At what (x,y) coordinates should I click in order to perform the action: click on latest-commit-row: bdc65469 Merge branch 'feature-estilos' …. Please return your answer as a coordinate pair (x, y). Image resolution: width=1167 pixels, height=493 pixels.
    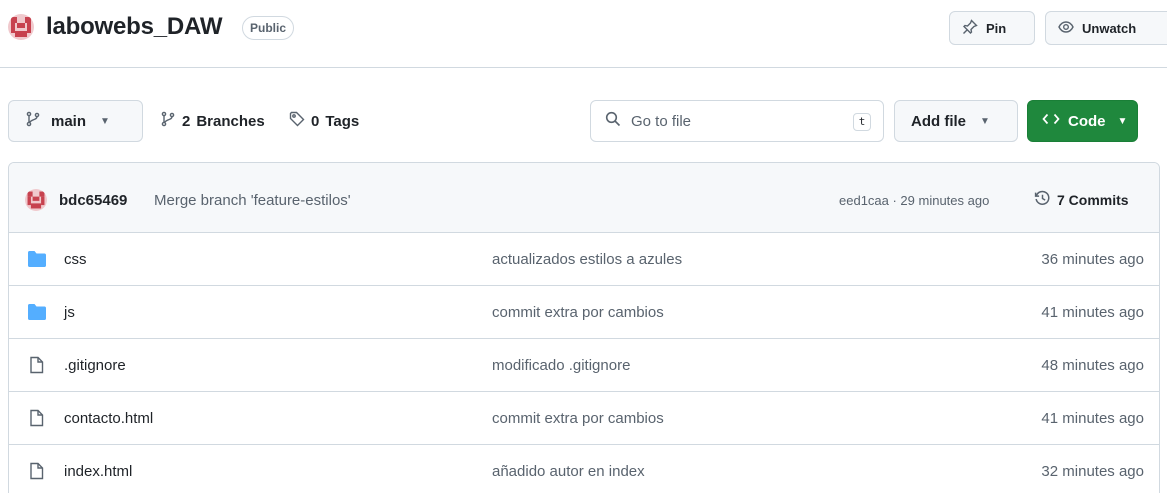
    Looking at the image, I should click on (584, 198).